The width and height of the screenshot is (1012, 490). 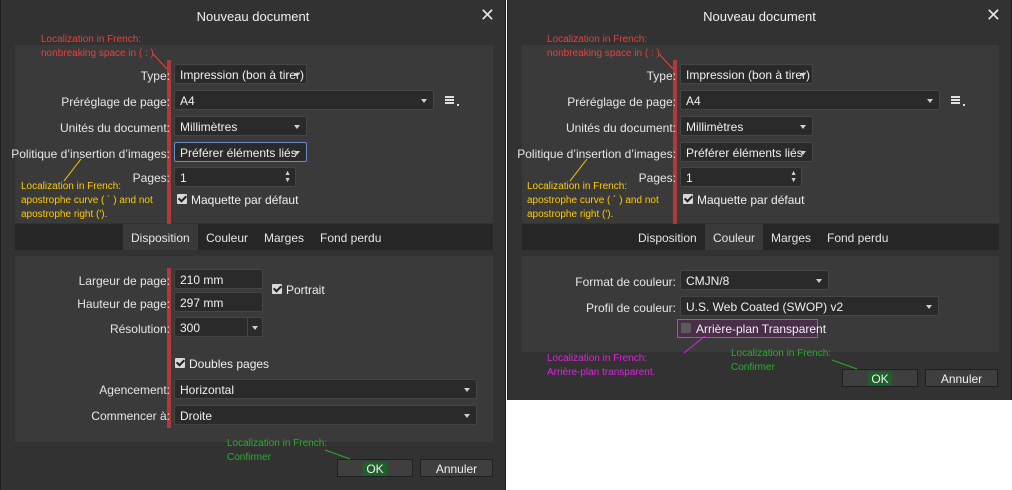 I want to click on tab-bar: Disposition Couleur Marges Fond perdu, so click(x=254, y=237).